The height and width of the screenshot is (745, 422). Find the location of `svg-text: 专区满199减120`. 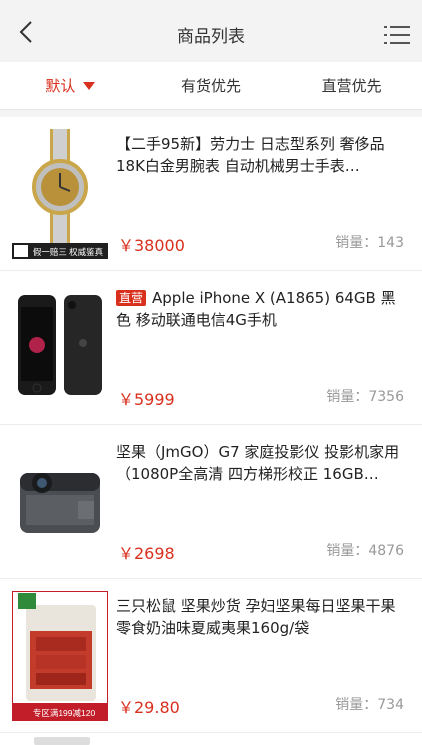

svg-text: 专区满199减120 is located at coordinates (64, 713).